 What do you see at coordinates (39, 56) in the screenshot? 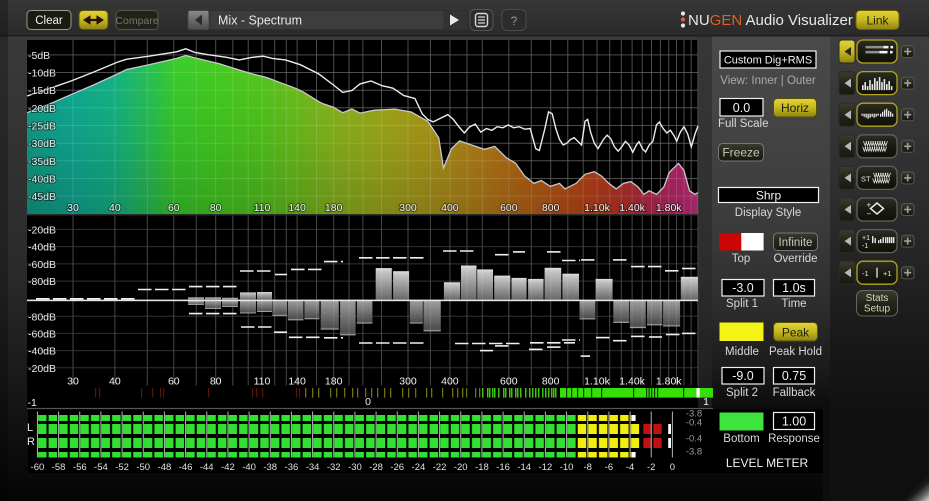
I see `svg-text: -5dB` at bounding box center [39, 56].